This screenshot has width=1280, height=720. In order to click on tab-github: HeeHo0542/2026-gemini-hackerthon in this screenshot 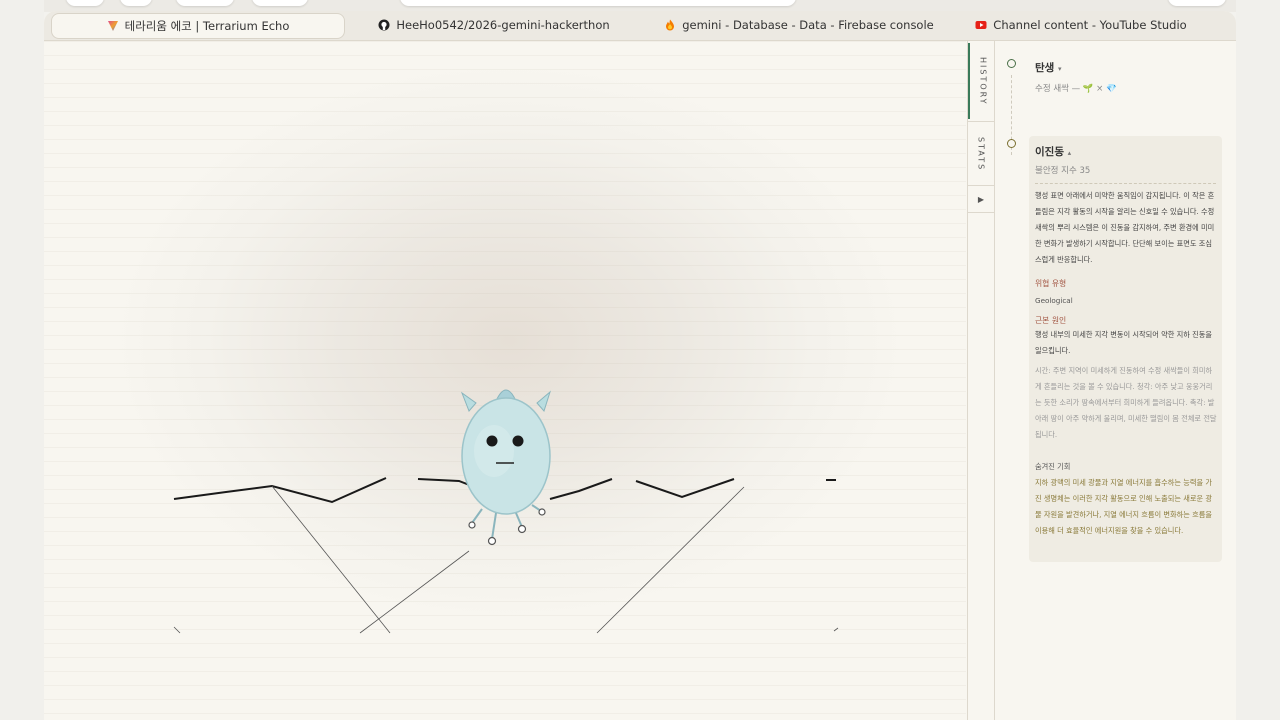, I will do `click(494, 25)`.